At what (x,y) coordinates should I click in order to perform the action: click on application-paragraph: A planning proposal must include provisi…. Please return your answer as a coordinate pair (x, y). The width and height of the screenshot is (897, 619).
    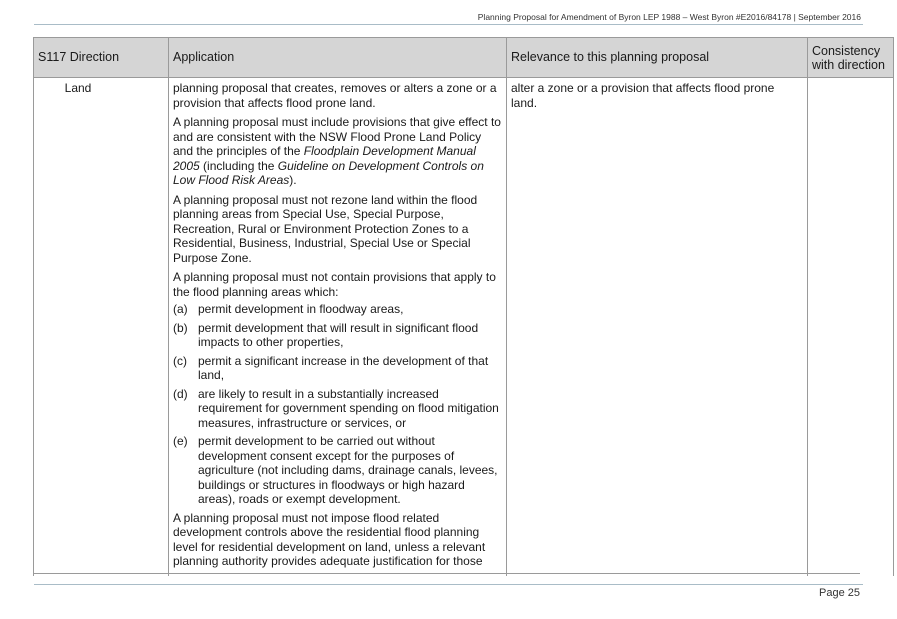
    Looking at the image, I should click on (337, 151).